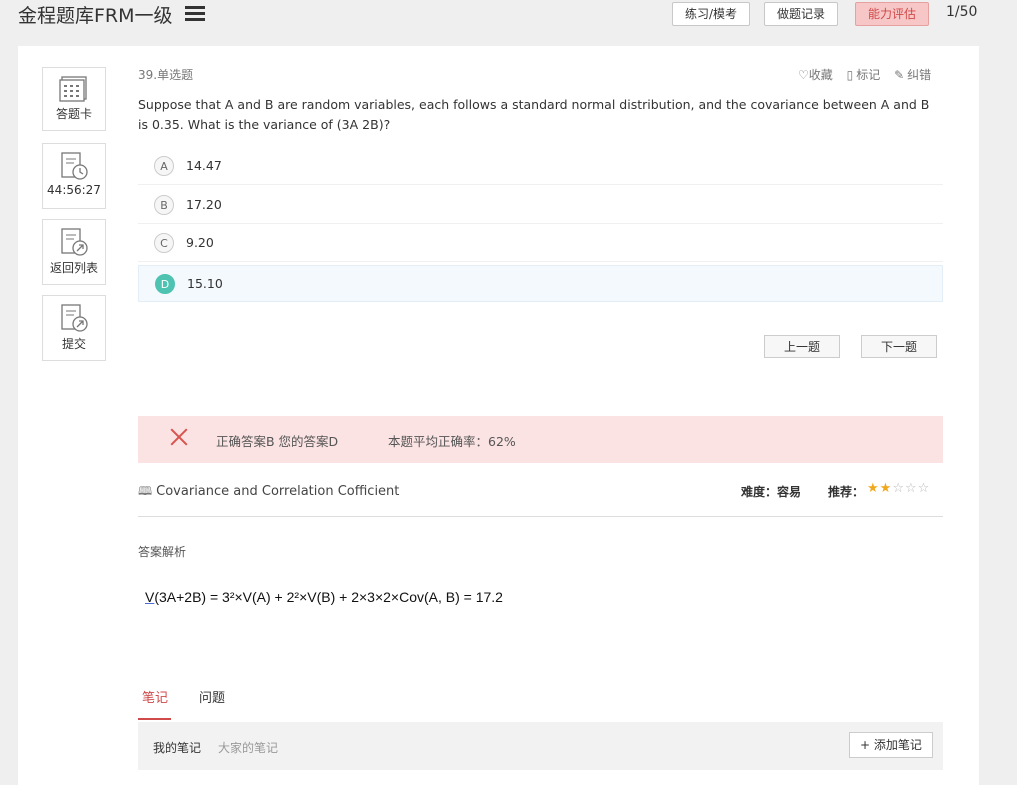  What do you see at coordinates (540, 516) in the screenshot?
I see `divider` at bounding box center [540, 516].